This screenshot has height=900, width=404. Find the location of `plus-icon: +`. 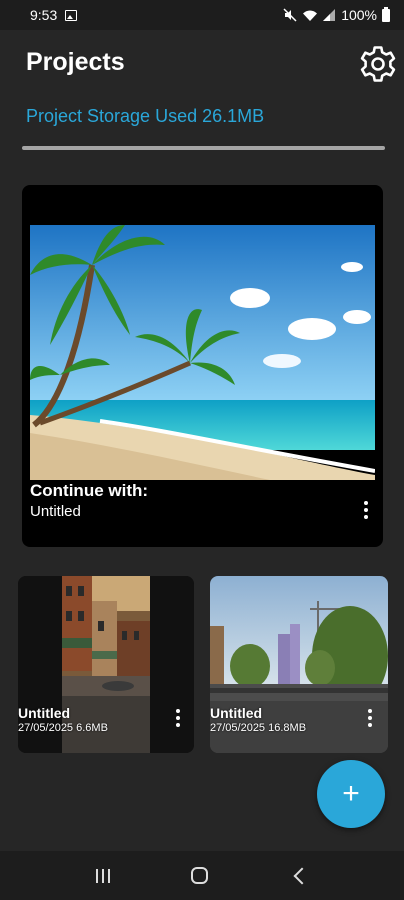

plus-icon: + is located at coordinates (351, 793).